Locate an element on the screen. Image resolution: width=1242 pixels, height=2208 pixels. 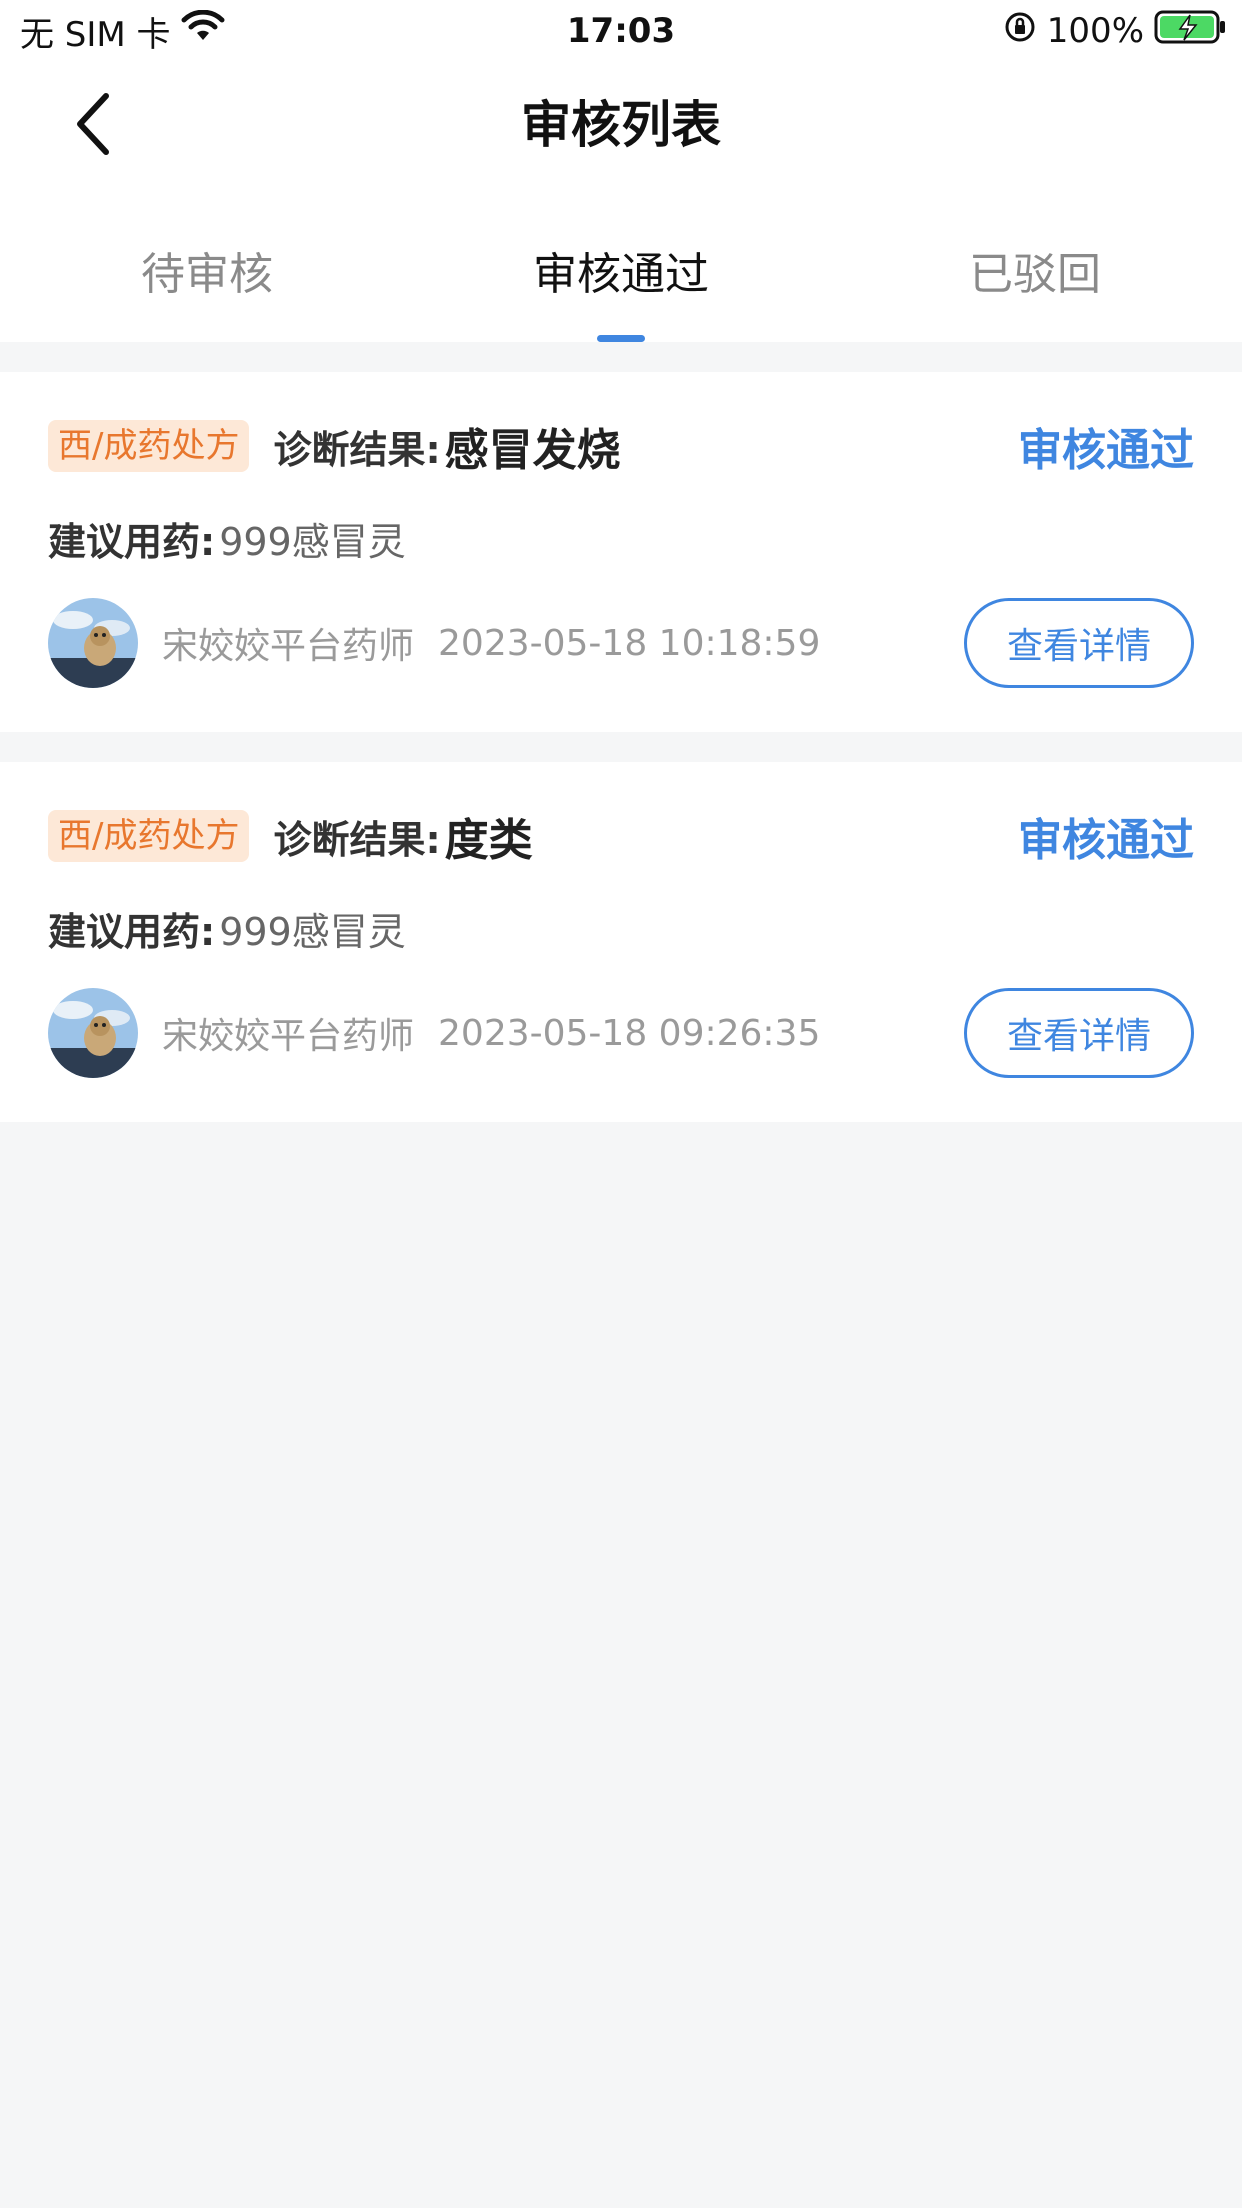
tab-label: 审核通过 is located at coordinates (621, 274).